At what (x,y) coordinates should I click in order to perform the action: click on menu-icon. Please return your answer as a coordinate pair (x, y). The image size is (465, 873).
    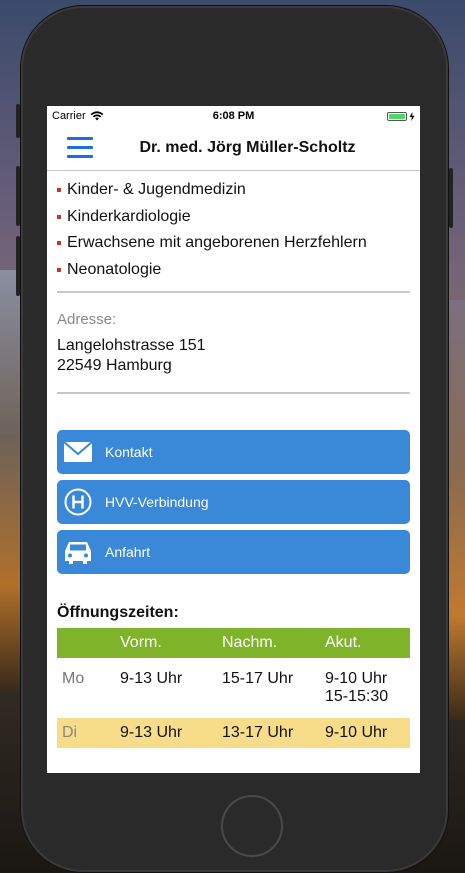
    Looking at the image, I should click on (80, 148).